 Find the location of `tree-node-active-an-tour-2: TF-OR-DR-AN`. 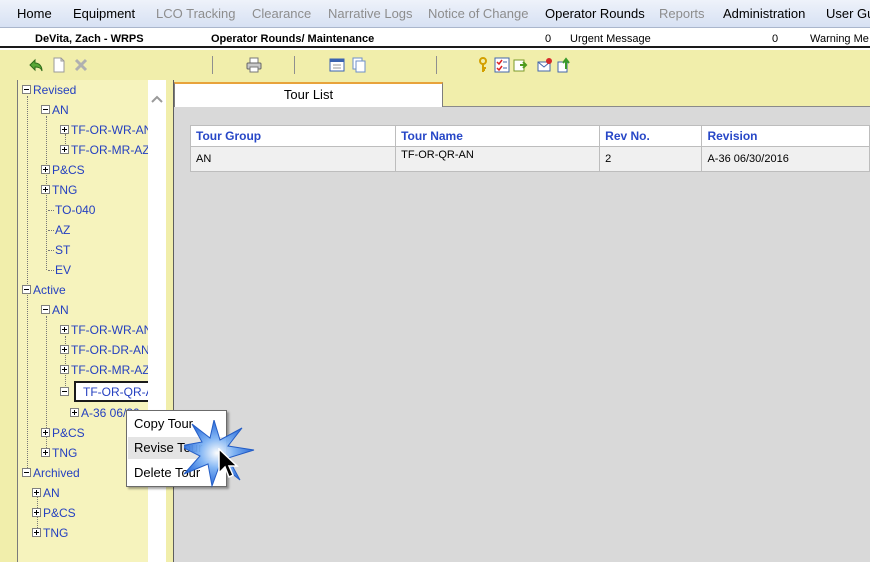

tree-node-active-an-tour-2: TF-OR-DR-AN is located at coordinates (105, 350).